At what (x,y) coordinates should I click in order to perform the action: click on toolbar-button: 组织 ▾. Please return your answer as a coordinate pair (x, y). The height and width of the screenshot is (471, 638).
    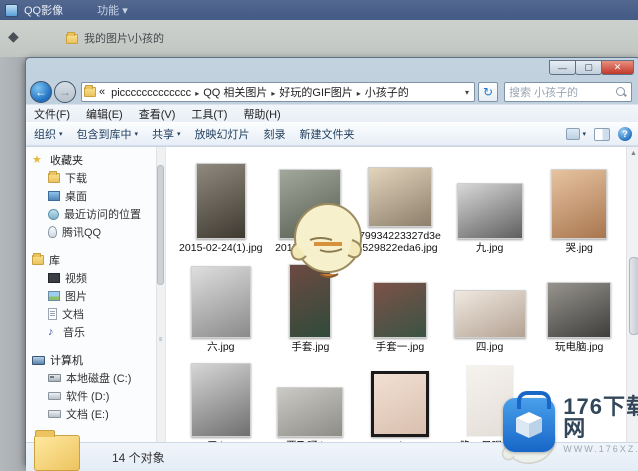
    Looking at the image, I should click on (48, 134).